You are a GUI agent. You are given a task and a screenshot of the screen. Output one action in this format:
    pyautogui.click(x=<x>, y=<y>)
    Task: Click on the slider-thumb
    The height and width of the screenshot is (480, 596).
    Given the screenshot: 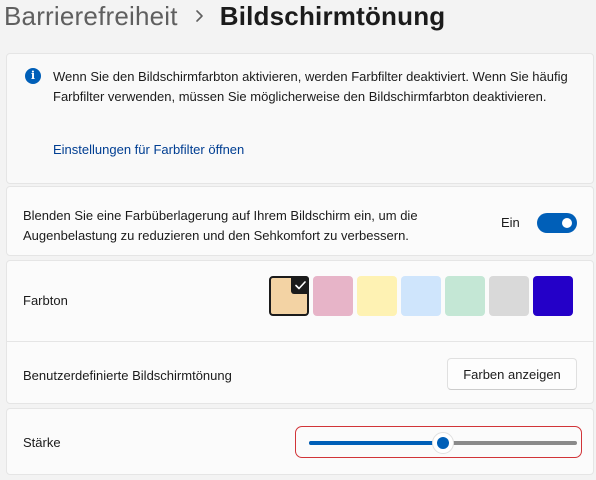 What is the action you would take?
    pyautogui.click(x=443, y=443)
    